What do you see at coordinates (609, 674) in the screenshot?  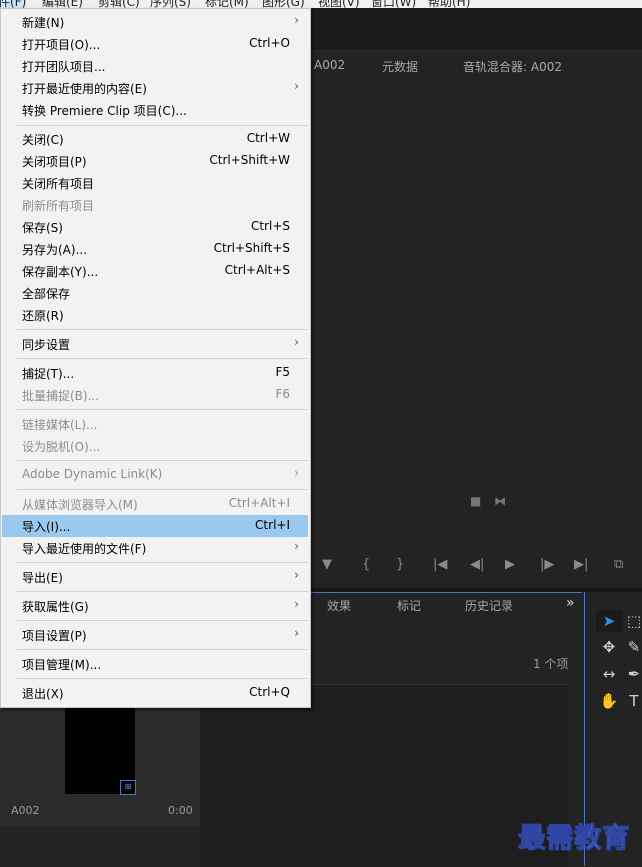 I see `slip-icon: ↔` at bounding box center [609, 674].